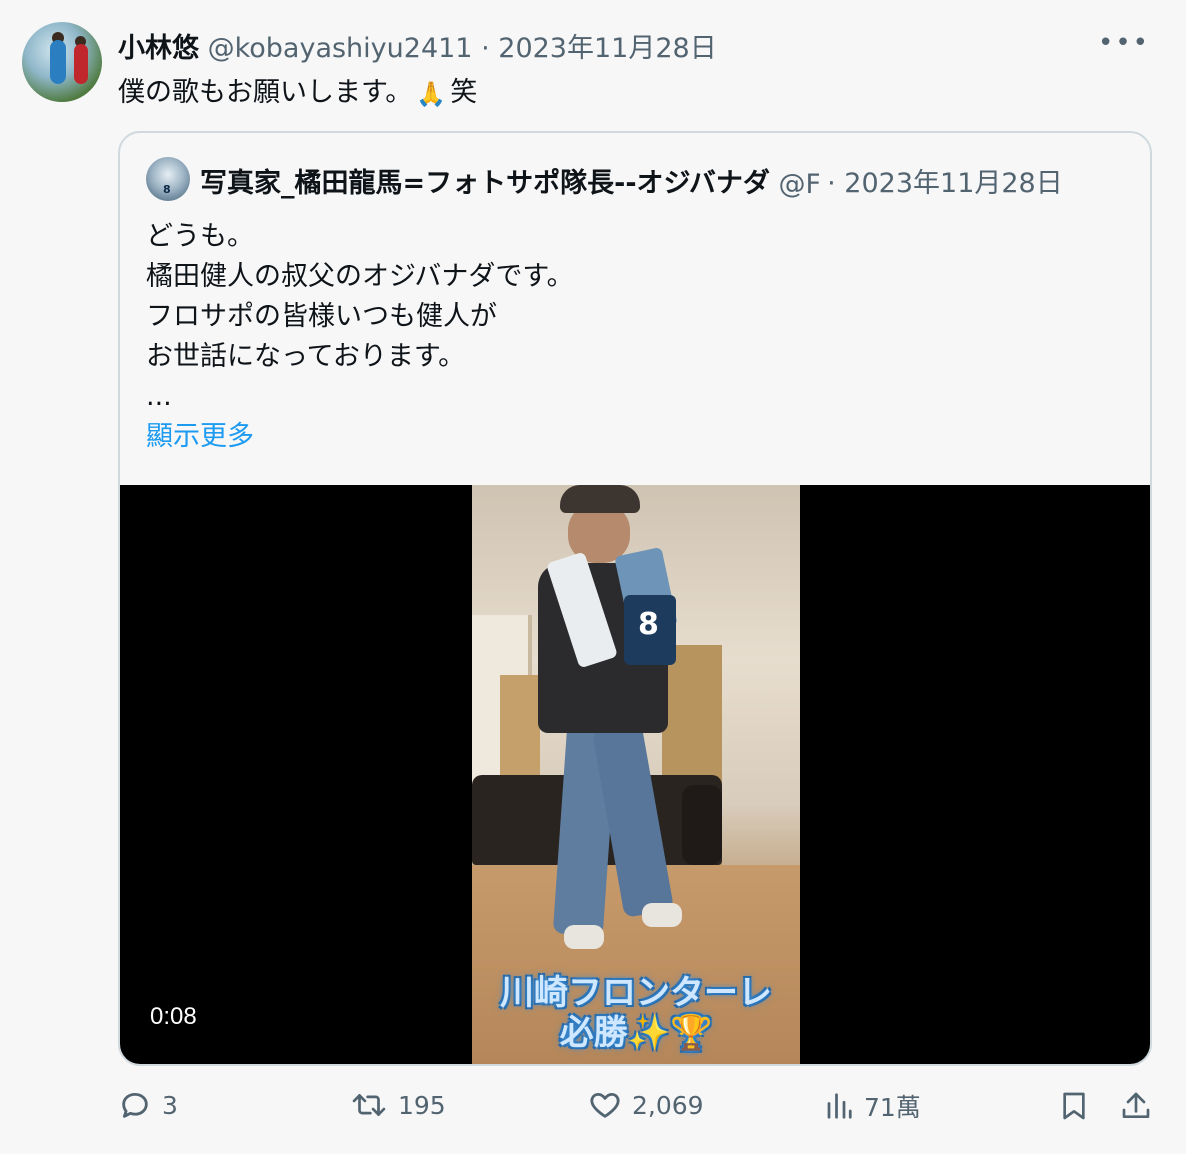 The height and width of the screenshot is (1154, 1186). Describe the element at coordinates (892, 1107) in the screenshot. I see `views-count: 71萬` at that location.